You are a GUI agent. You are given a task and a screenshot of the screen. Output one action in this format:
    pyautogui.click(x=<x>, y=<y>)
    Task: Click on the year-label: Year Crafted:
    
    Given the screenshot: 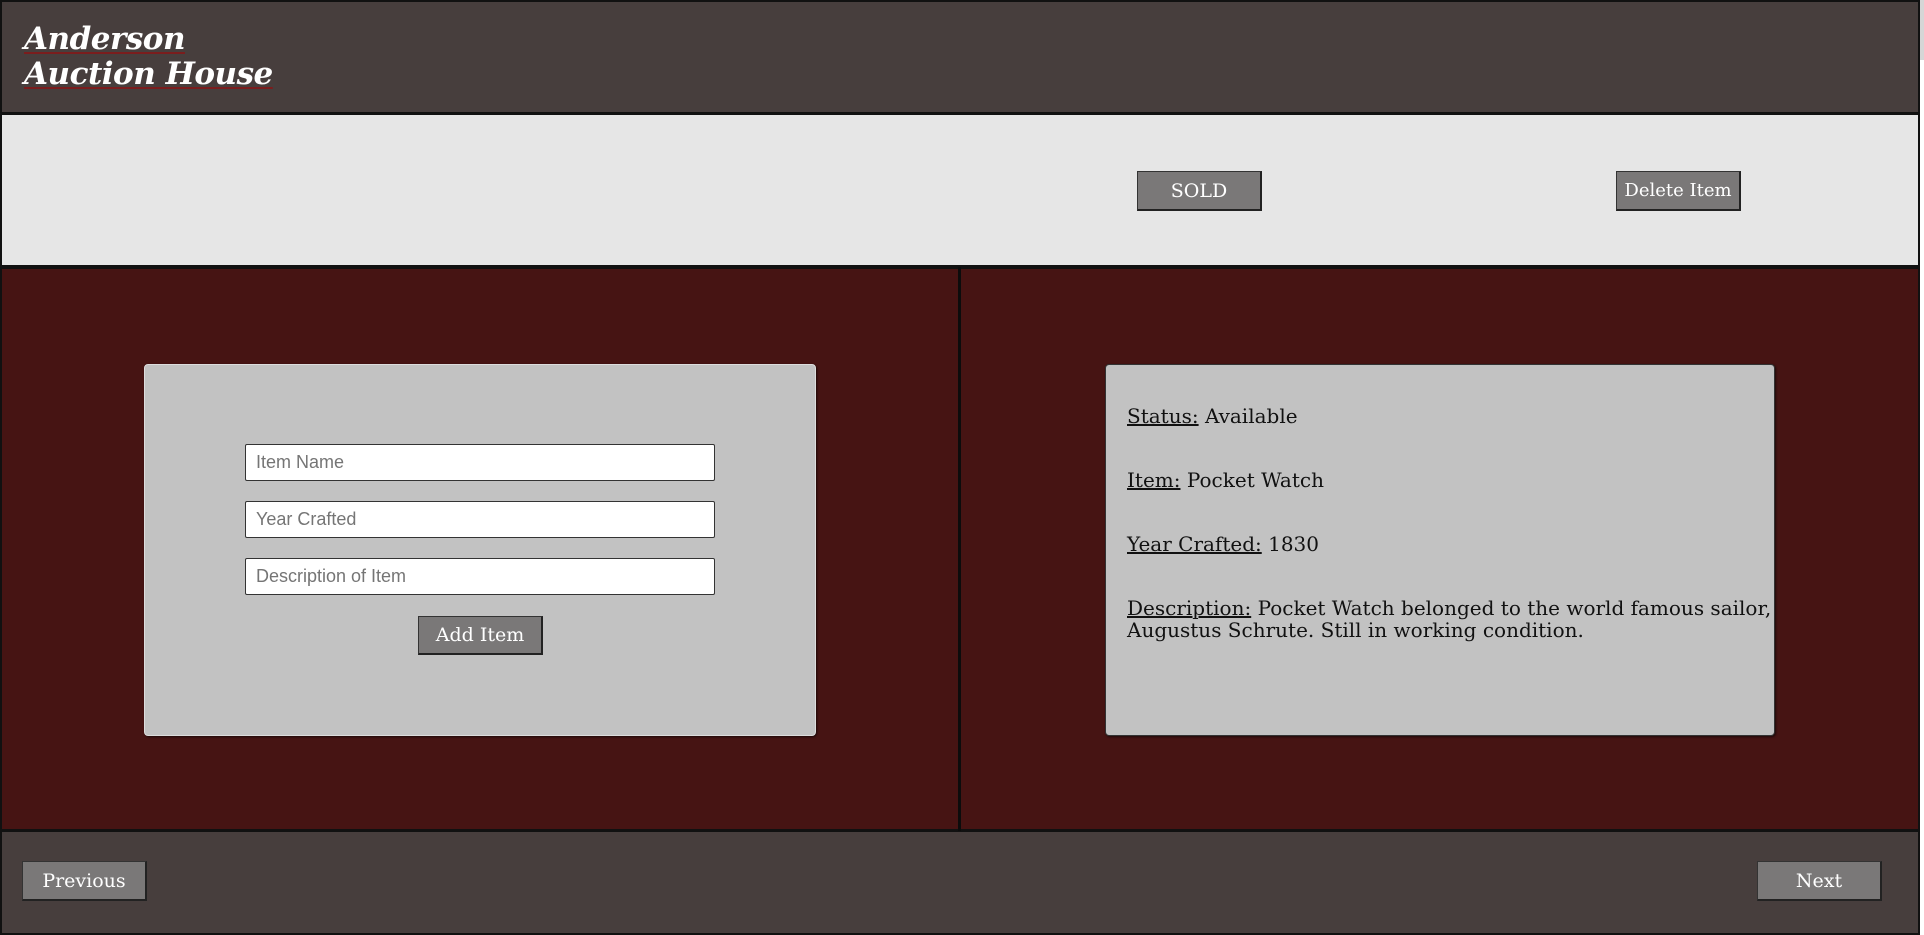 What is the action you would take?
    pyautogui.click(x=1194, y=544)
    